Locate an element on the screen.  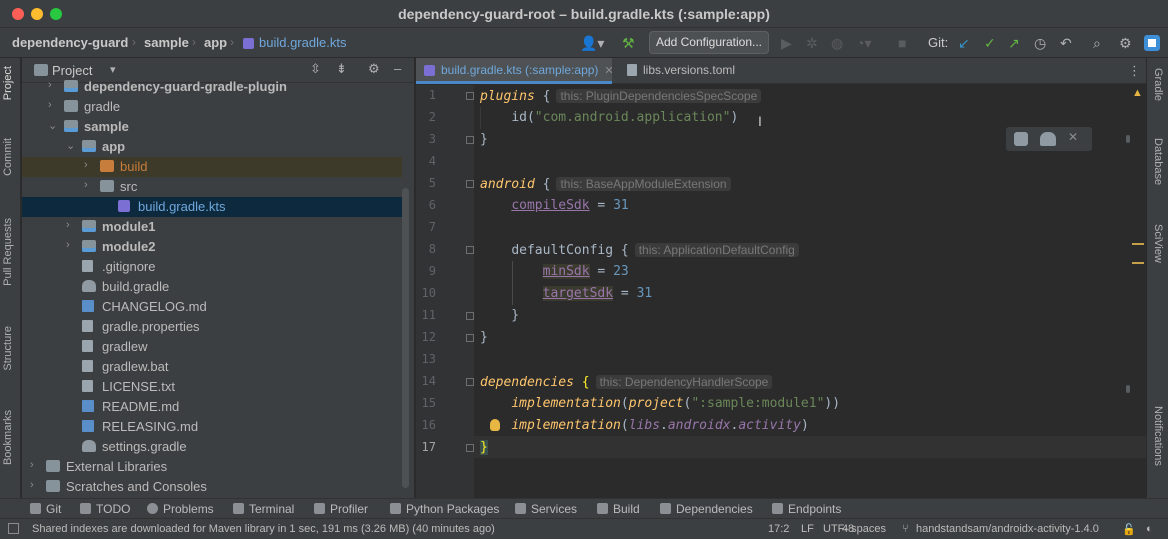
stop-icon: ■ is located at coordinates (902, 43).